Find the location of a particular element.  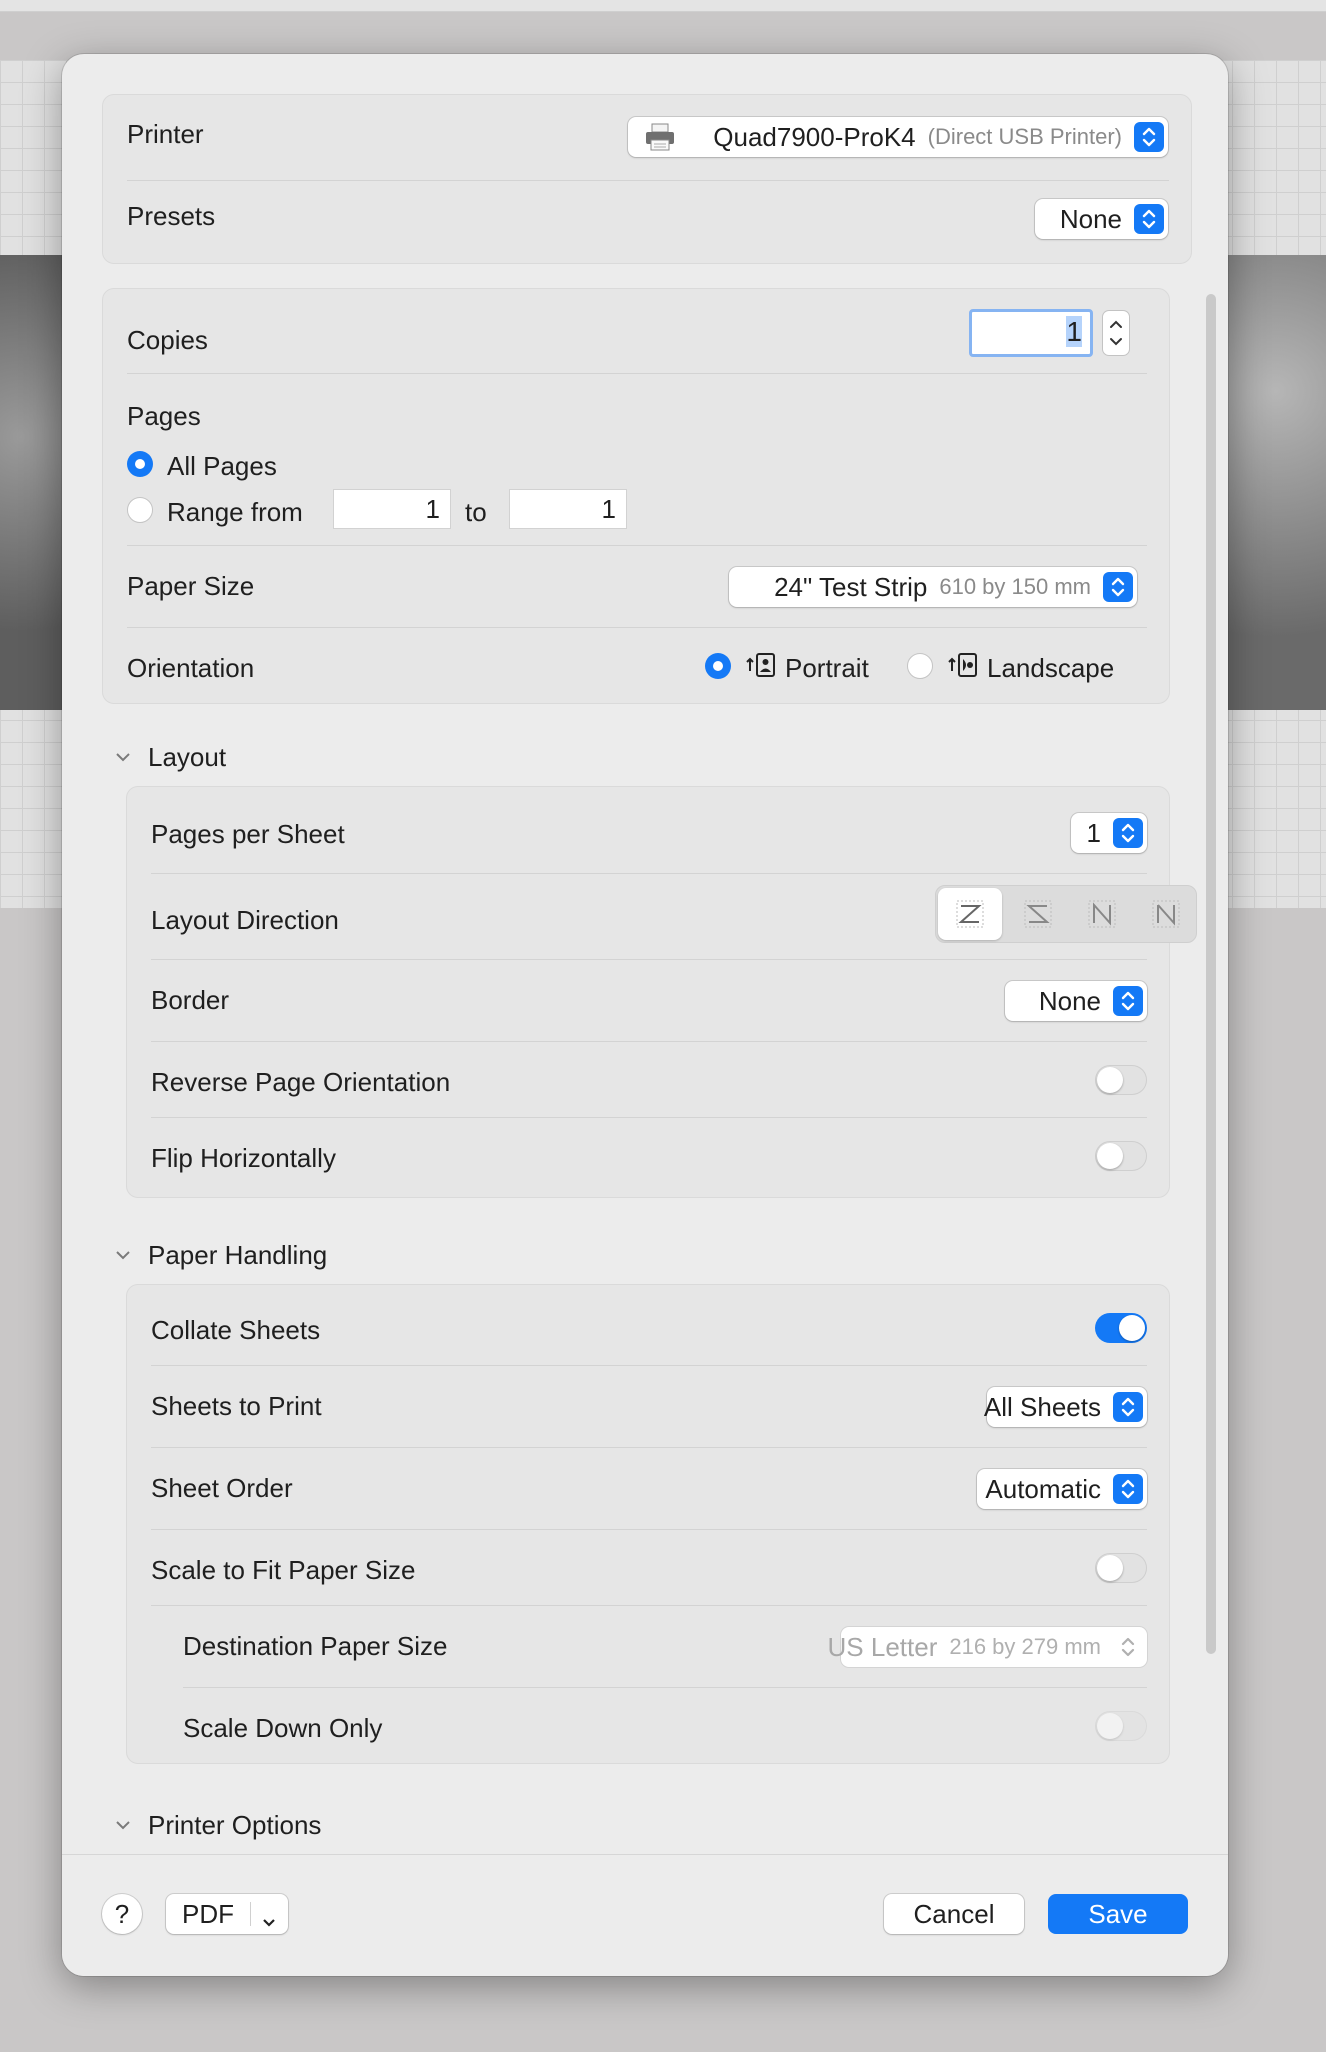

printer-options-header-label: Printer Options is located at coordinates (235, 1825).